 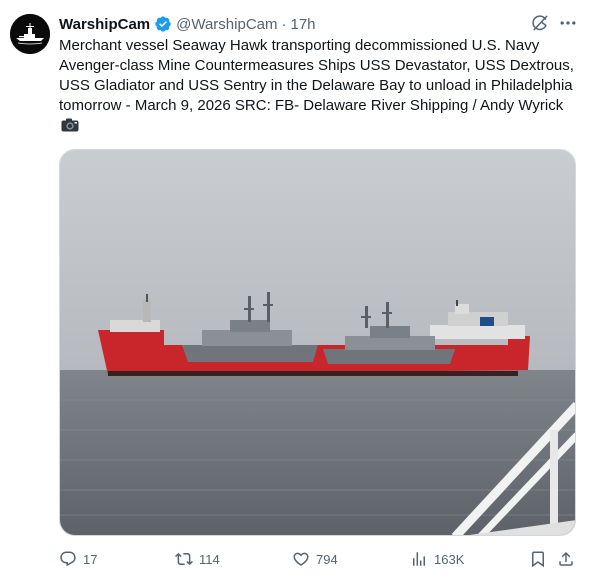 I want to click on reply-count: 17, so click(x=90, y=559).